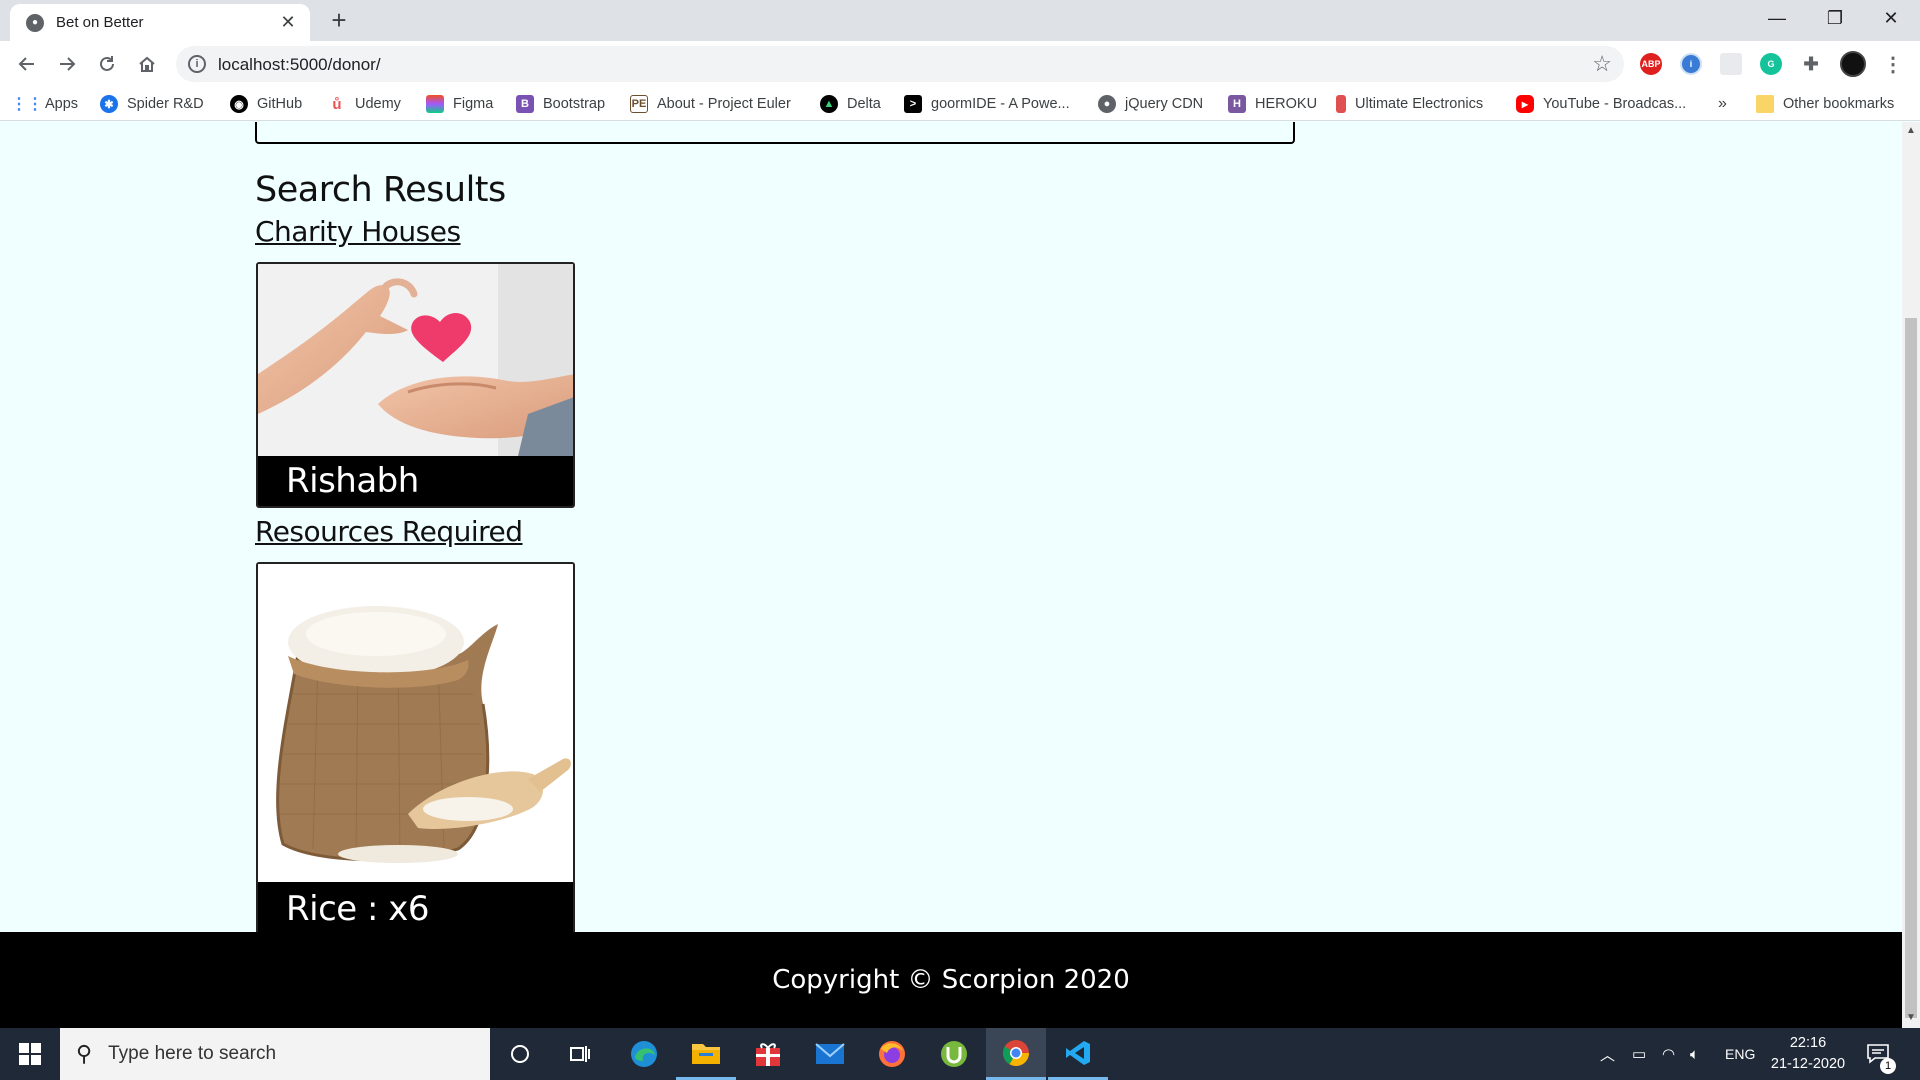  I want to click on bookmark-star-icon: ☆, so click(1602, 64).